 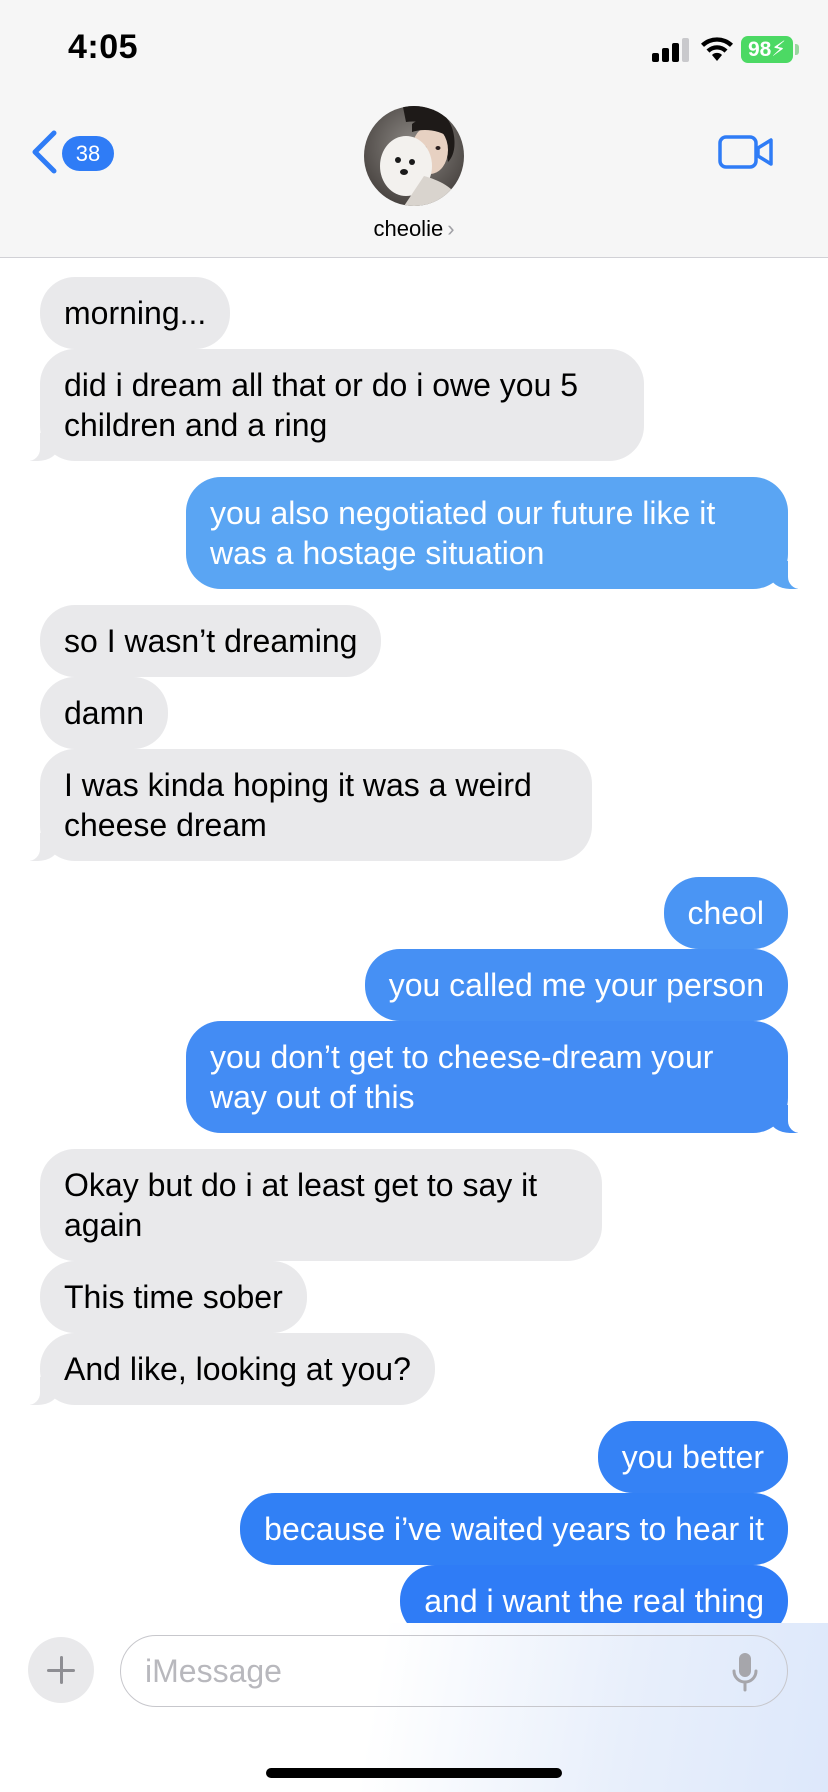 What do you see at coordinates (594, 1594) in the screenshot?
I see `message-bubble-outgoing: and i want the real thing` at bounding box center [594, 1594].